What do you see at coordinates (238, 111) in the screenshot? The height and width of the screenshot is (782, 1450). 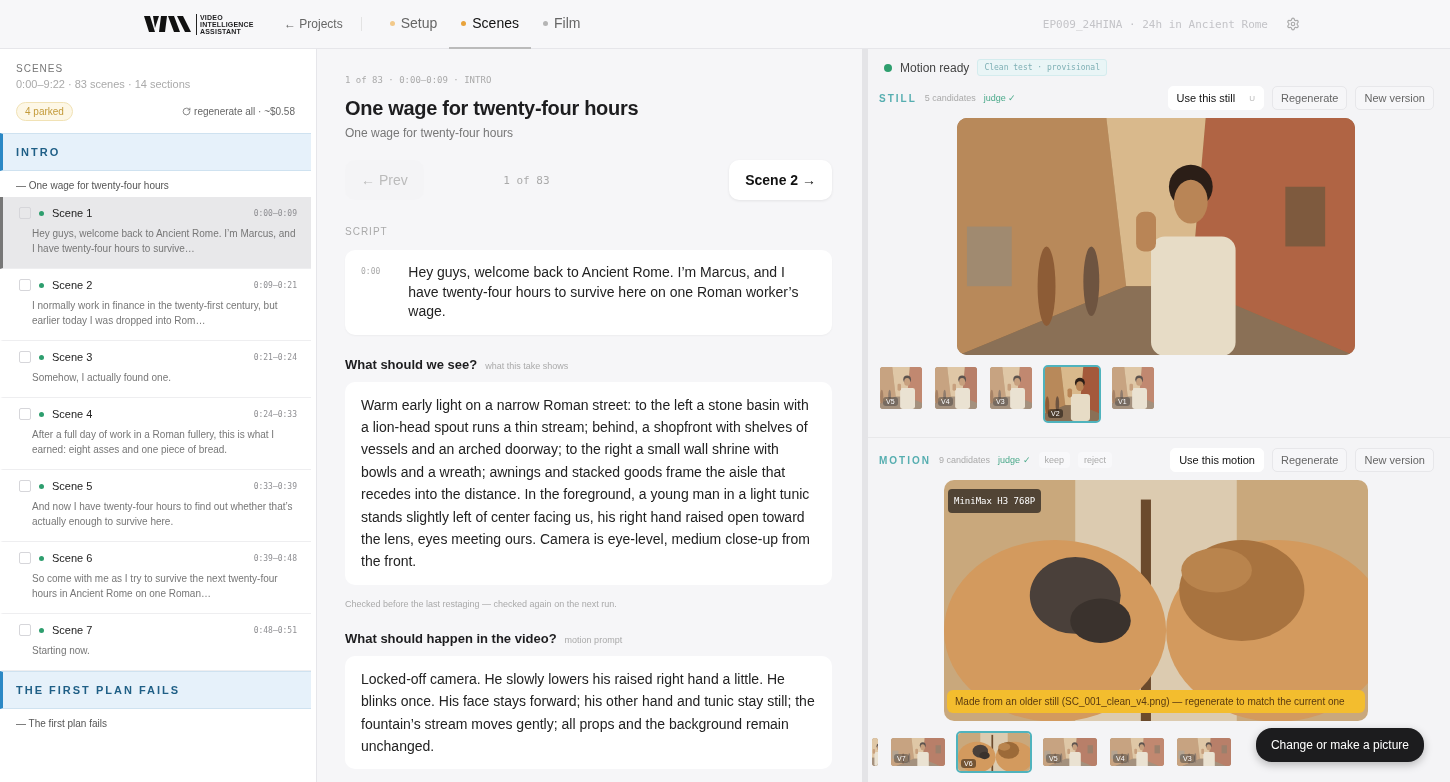 I see `regenerate-all-button: regenerate all · ~$0.58` at bounding box center [238, 111].